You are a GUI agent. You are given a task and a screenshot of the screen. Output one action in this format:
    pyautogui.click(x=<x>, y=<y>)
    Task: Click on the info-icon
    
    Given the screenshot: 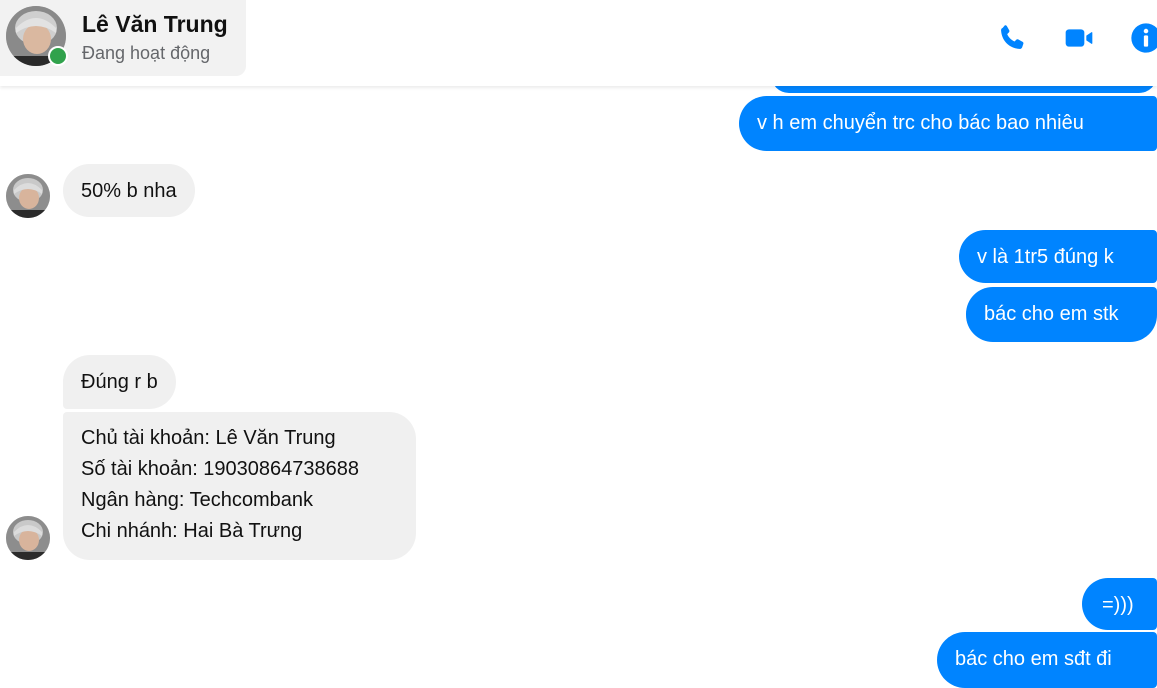 What is the action you would take?
    pyautogui.click(x=1143, y=38)
    